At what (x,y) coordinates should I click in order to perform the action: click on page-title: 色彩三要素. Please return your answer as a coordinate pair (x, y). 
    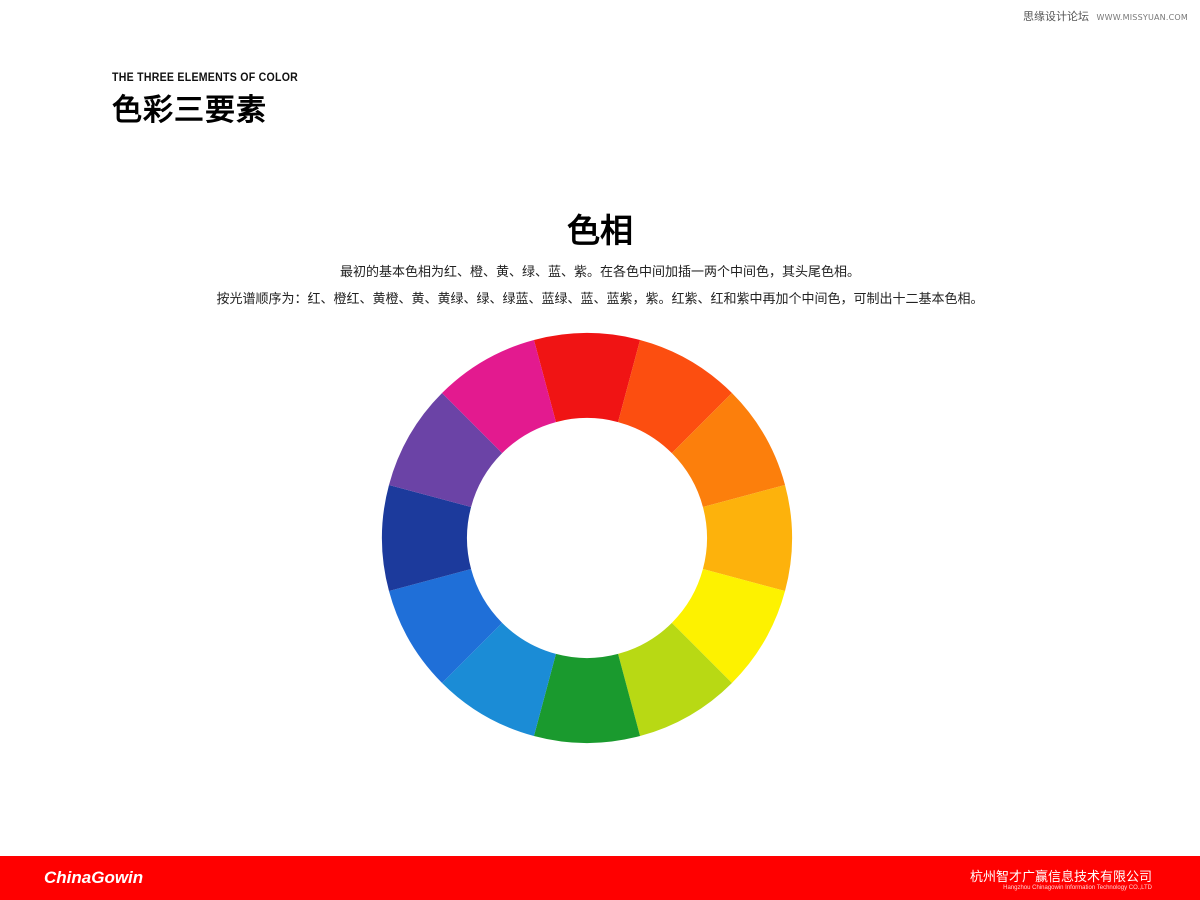
    Looking at the image, I should click on (189, 110).